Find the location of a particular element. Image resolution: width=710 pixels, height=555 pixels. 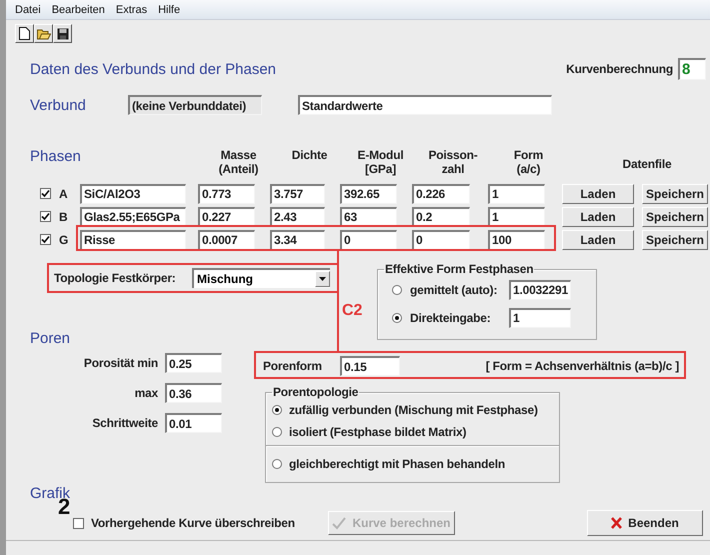

curve-count-label: Kurvenberechnung is located at coordinates (619, 69).